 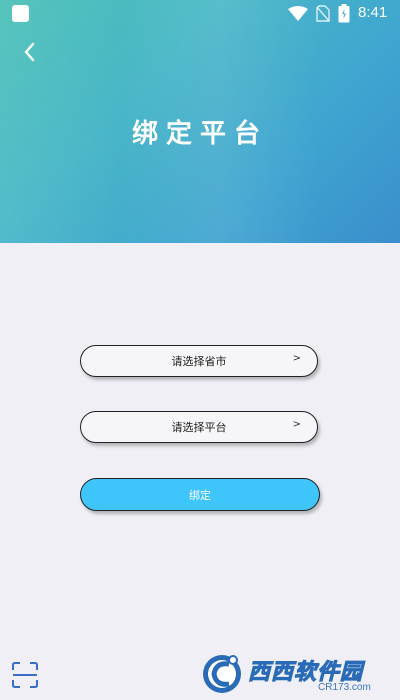 What do you see at coordinates (199, 134) in the screenshot?
I see `page-title: 绑定平台` at bounding box center [199, 134].